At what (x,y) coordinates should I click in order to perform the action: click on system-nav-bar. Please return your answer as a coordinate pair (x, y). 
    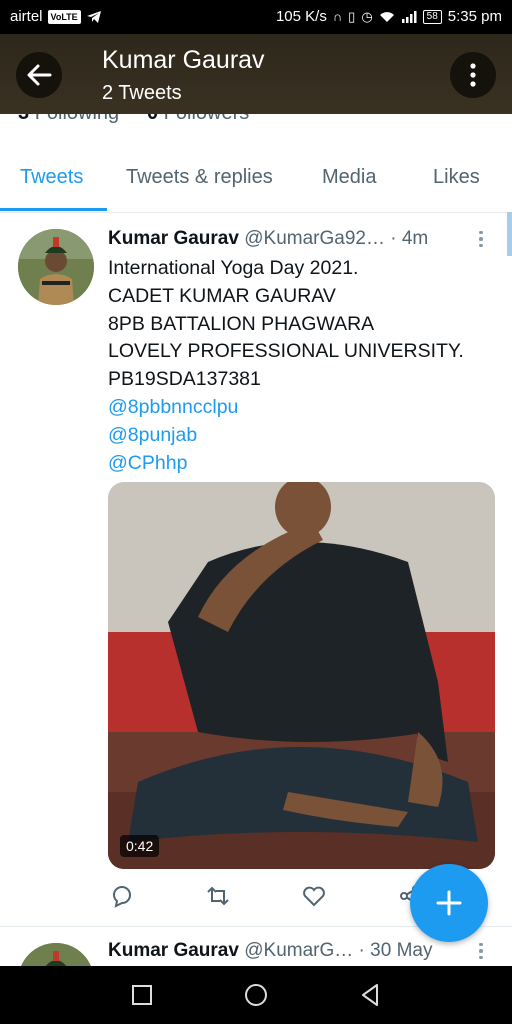
    Looking at the image, I should click on (256, 995).